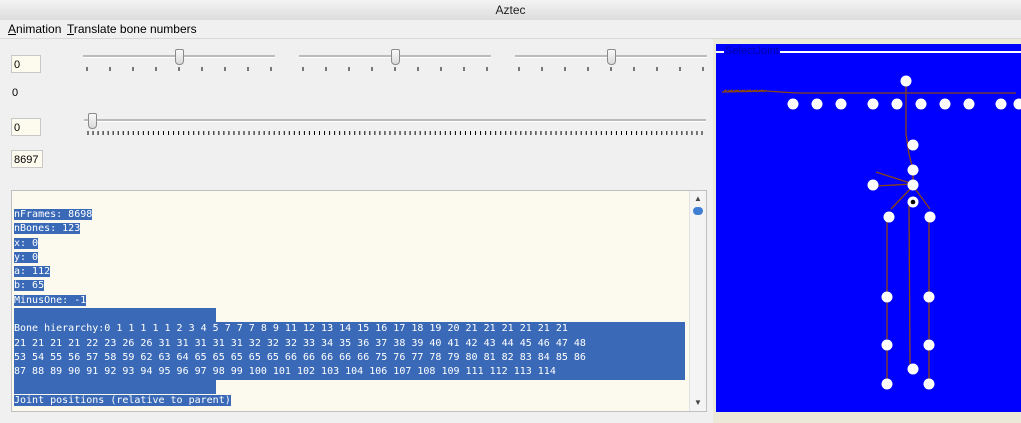 The height and width of the screenshot is (423, 1021). I want to click on output-line: y: 0, so click(26, 257).